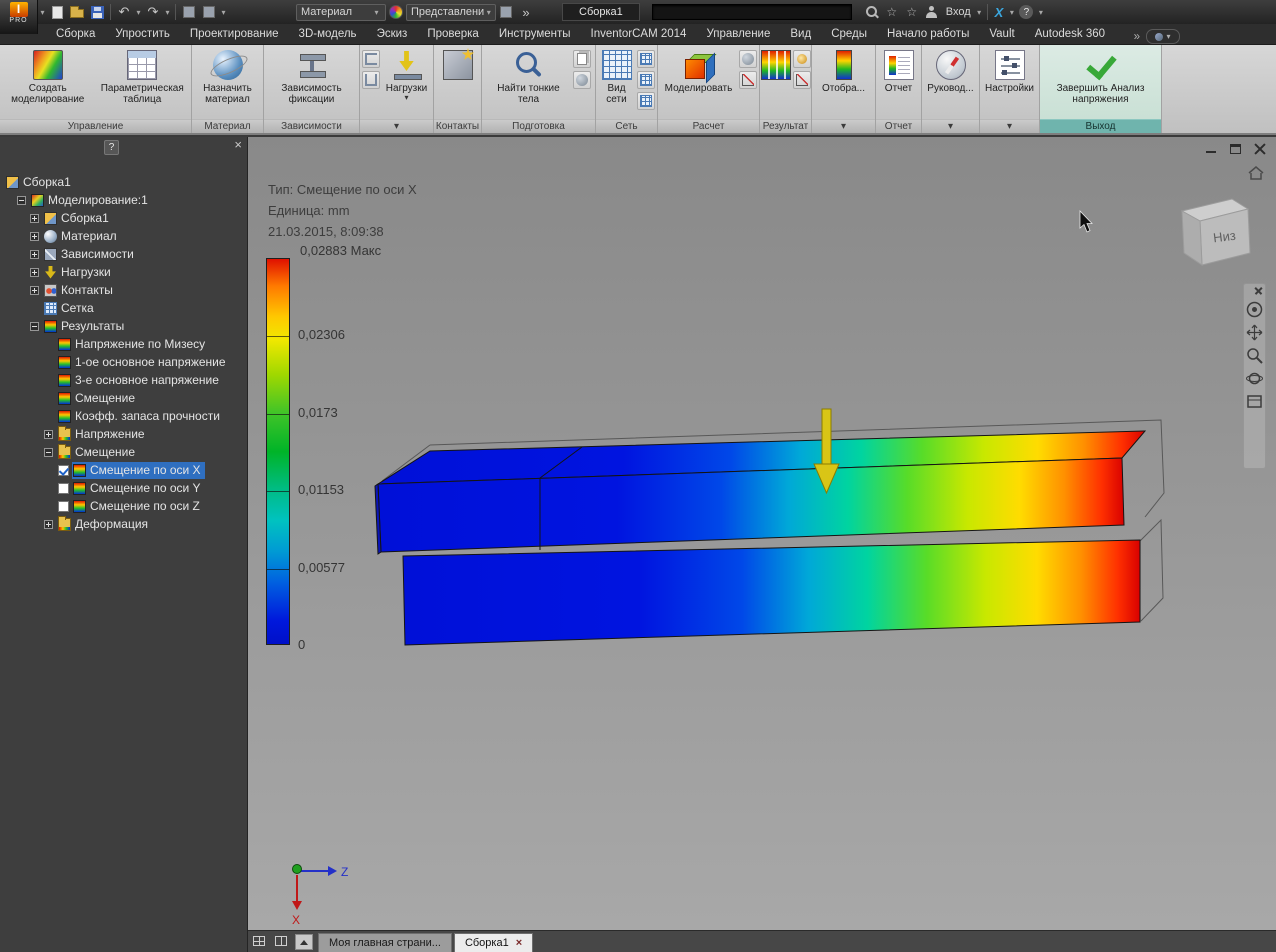  Describe the element at coordinates (451, 12) in the screenshot. I see `appearance-combobox: Представлени ▾` at that location.